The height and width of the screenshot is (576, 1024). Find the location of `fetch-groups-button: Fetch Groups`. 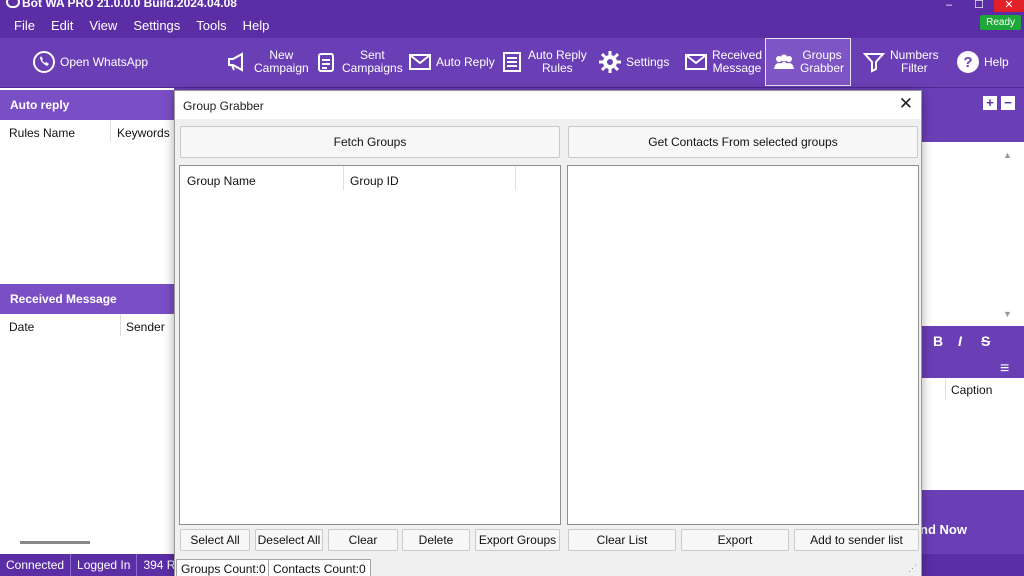

fetch-groups-button: Fetch Groups is located at coordinates (370, 142).